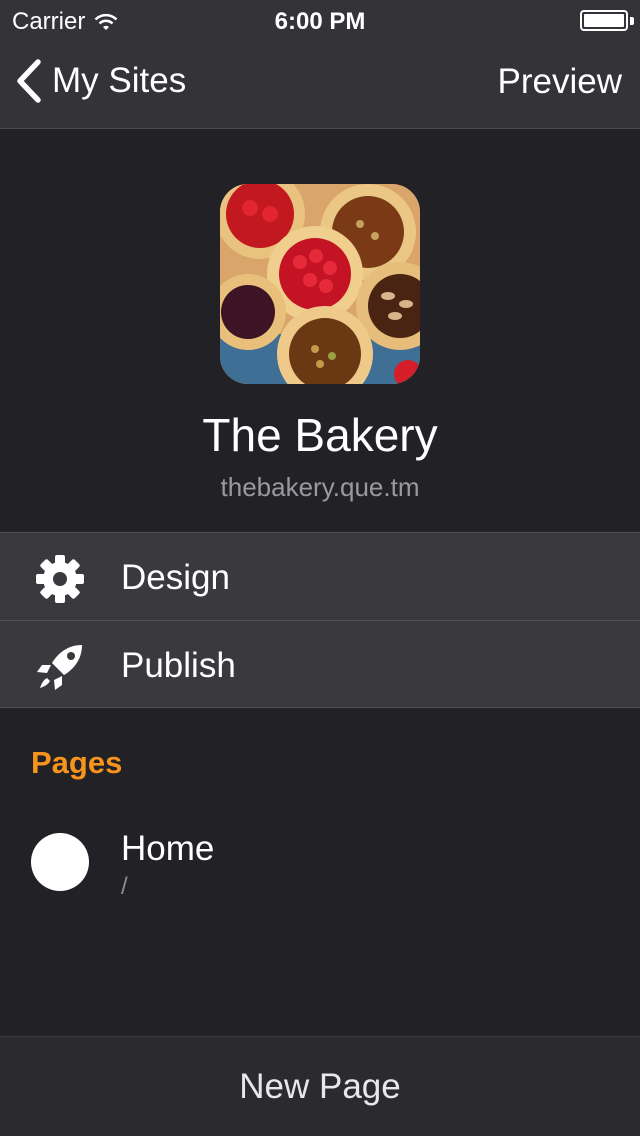 This screenshot has height=1136, width=640. What do you see at coordinates (60, 579) in the screenshot?
I see `gear-icon` at bounding box center [60, 579].